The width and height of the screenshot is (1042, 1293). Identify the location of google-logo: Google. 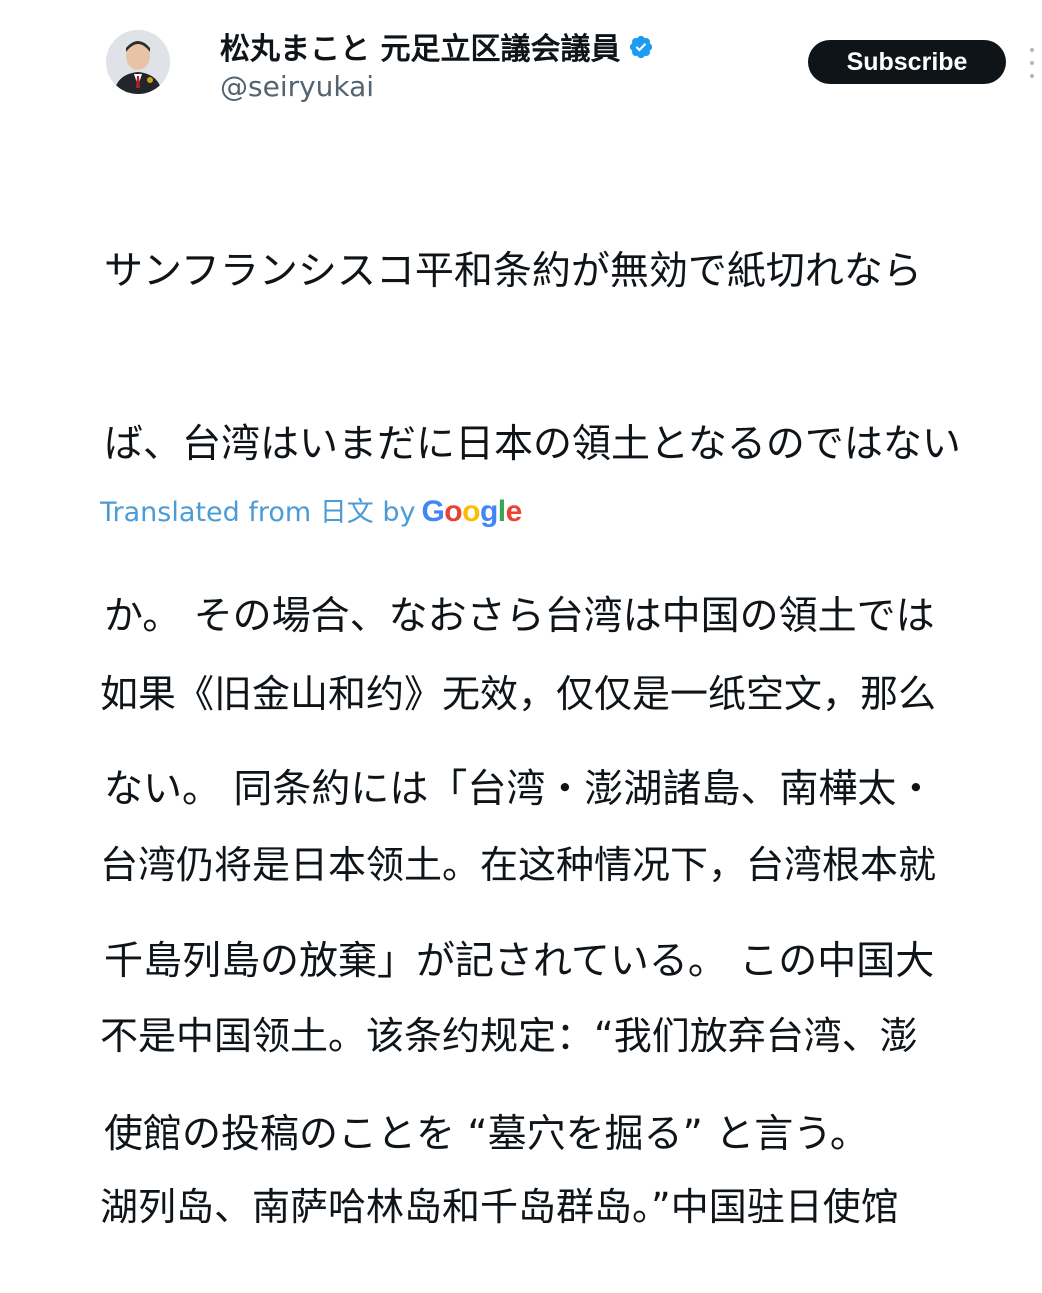
(472, 512).